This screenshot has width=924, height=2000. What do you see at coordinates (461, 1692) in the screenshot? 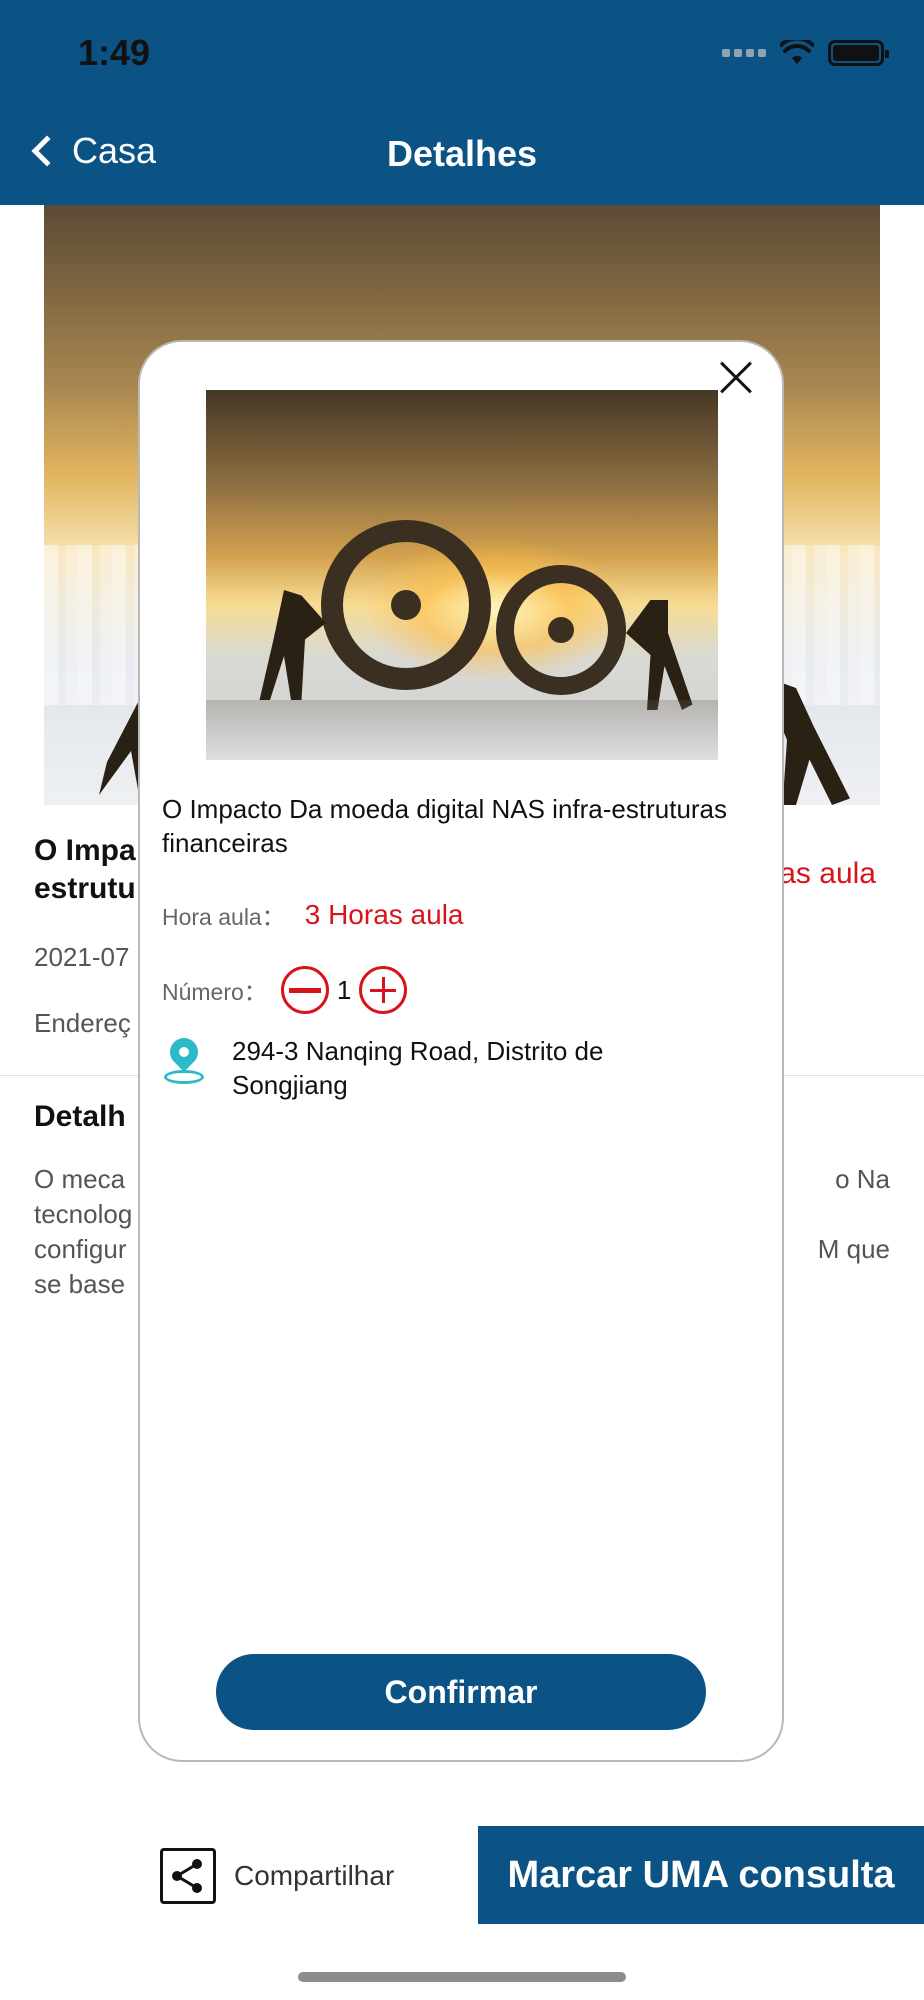
I see `confirm-button: Confirmar` at bounding box center [461, 1692].